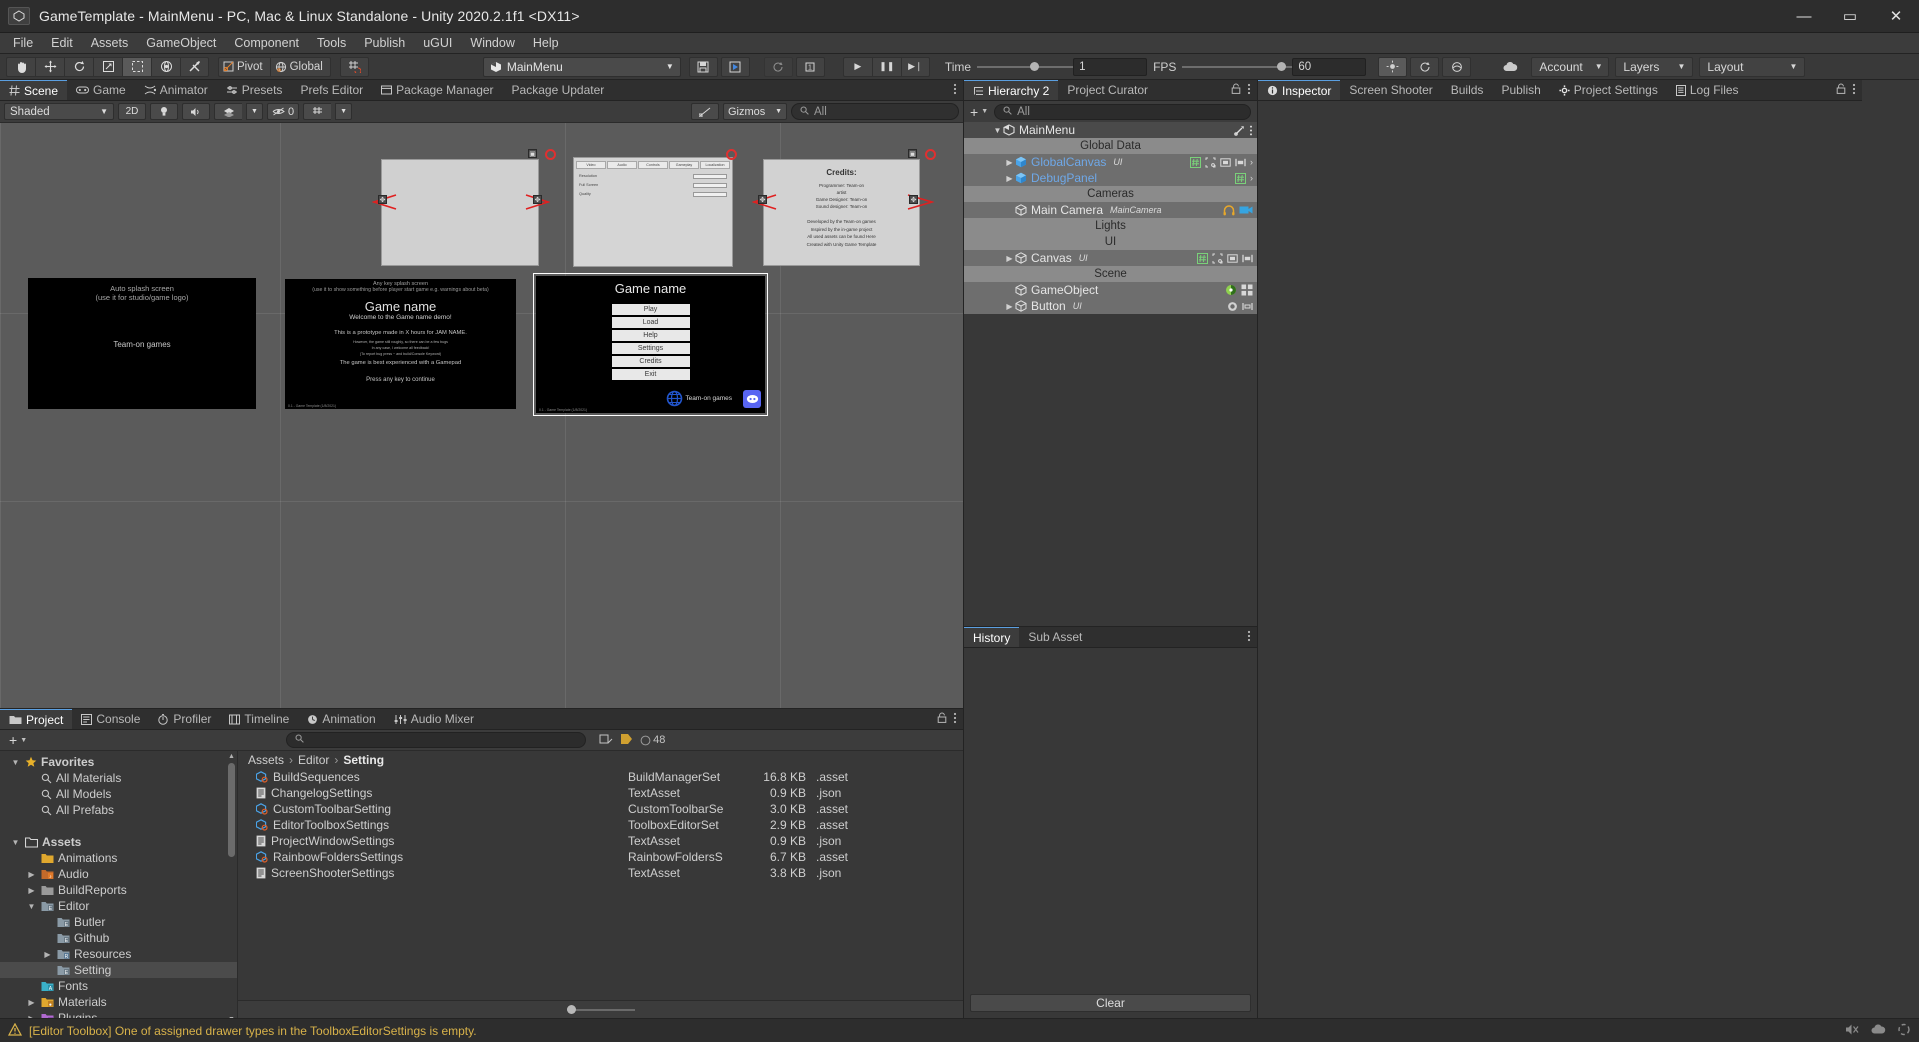 The image size is (1919, 1042). Describe the element at coordinates (913, 199) in the screenshot. I see `gizmo-tool-d: ✥` at that location.